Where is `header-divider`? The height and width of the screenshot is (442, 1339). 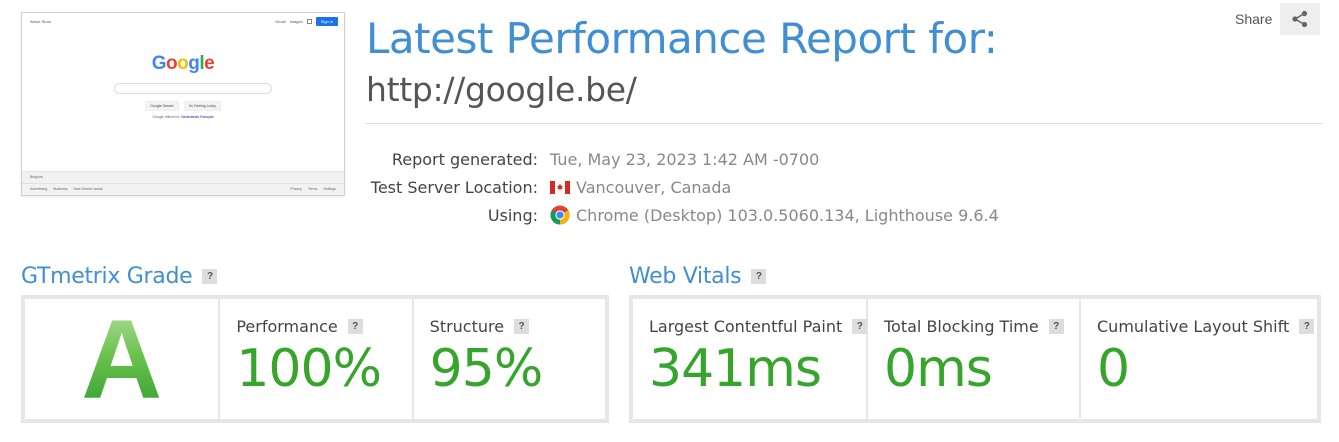
header-divider is located at coordinates (844, 123).